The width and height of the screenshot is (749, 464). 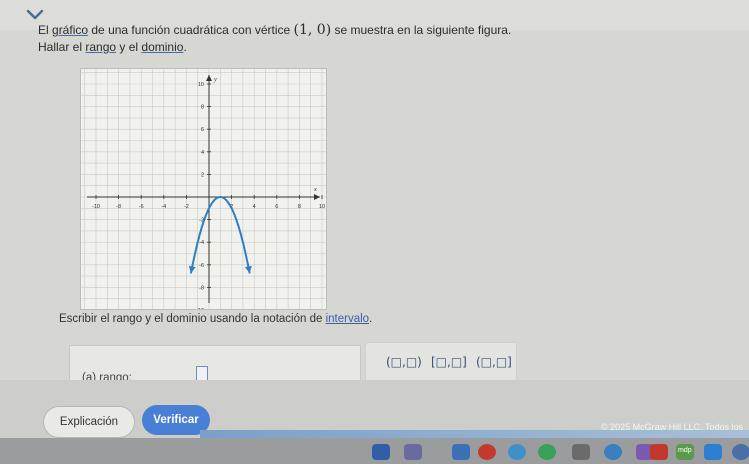 I want to click on question-line-2: Hallar el rango y el dominio., so click(x=112, y=47).